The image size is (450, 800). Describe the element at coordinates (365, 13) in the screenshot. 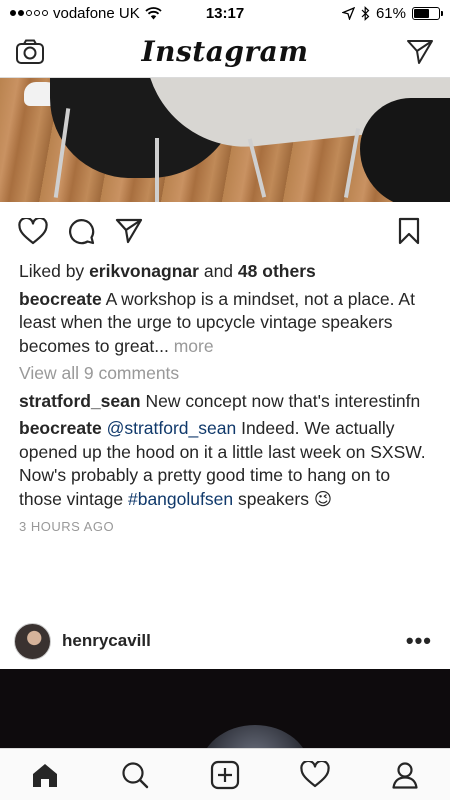

I see `bluetooth-icon` at that location.